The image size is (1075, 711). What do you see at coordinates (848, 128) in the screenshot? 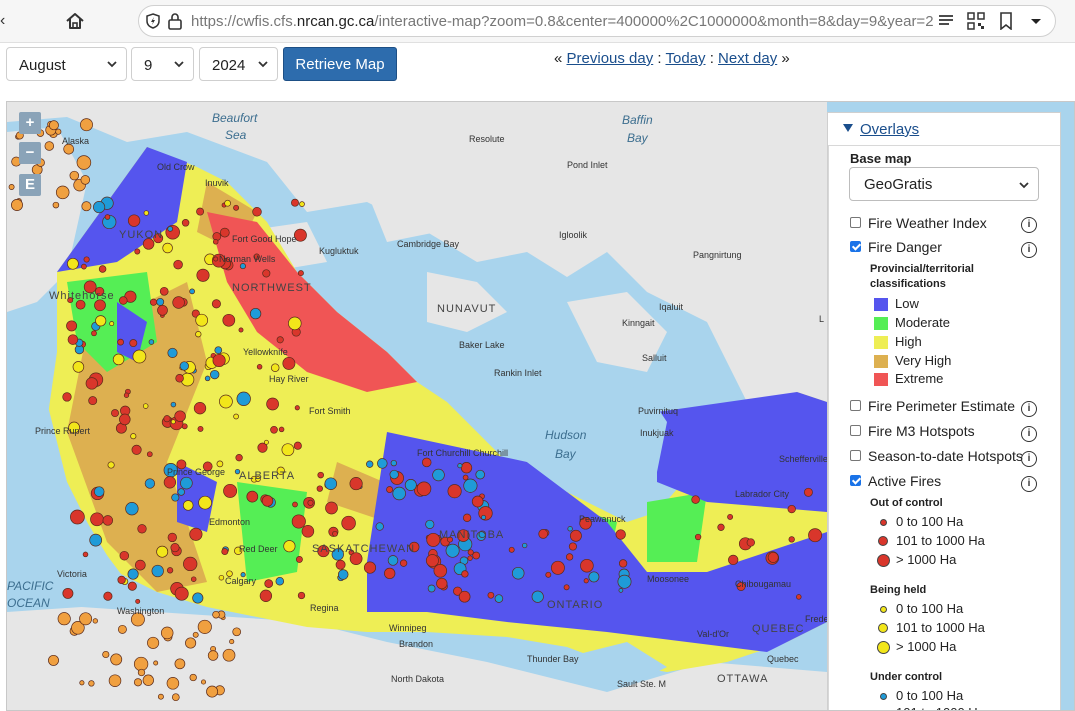
I see `collapse-triangle-icon` at bounding box center [848, 128].